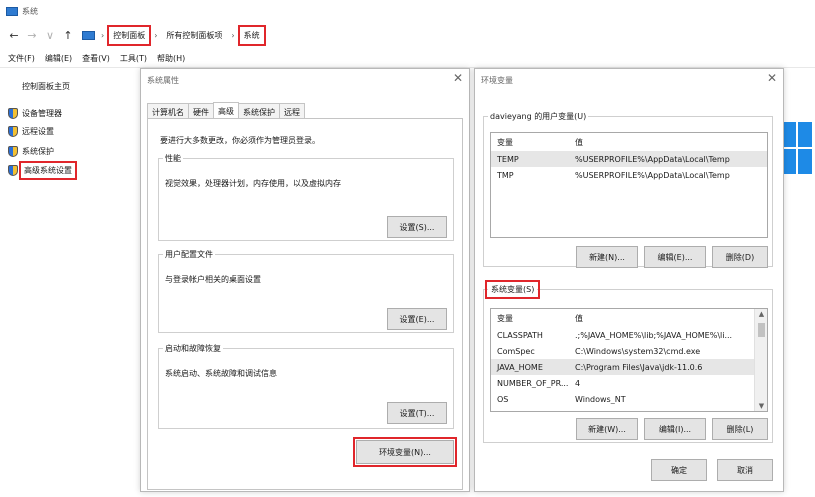  I want to click on sidebar-item-remote: 远程设置, so click(31, 131).